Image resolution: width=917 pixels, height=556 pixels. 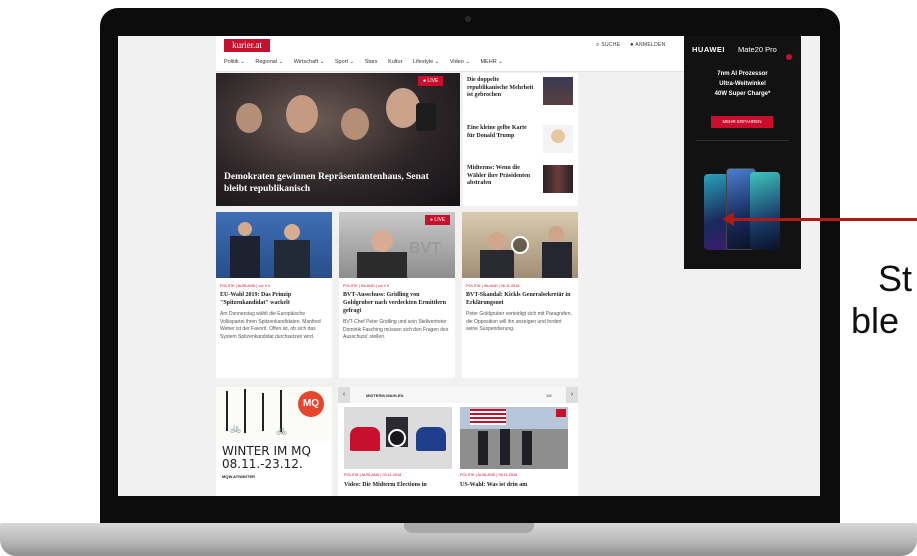 What do you see at coordinates (491, 62) in the screenshot?
I see `nav-item-mehr: MEHR ⌄` at bounding box center [491, 62].